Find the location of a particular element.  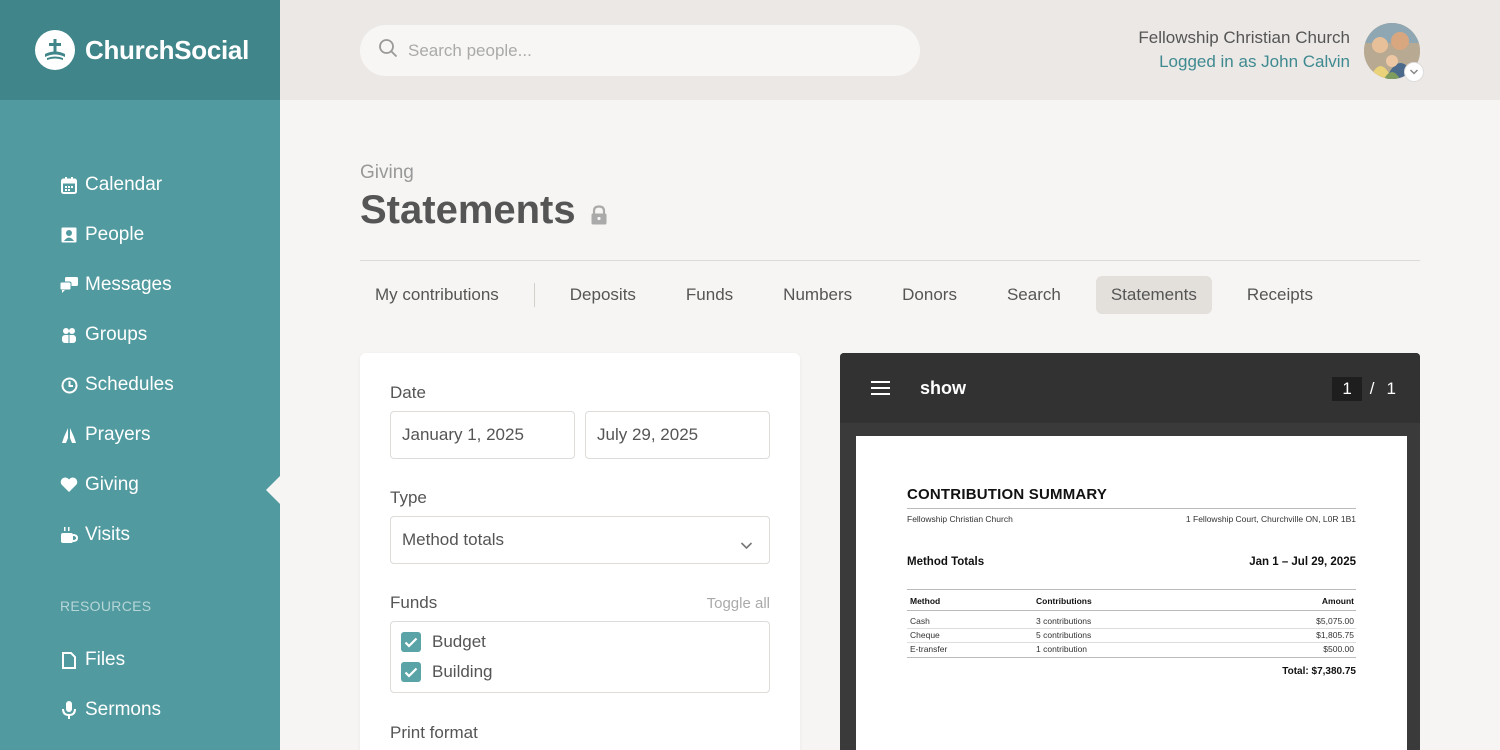

resources-nav: Files Sermons is located at coordinates (140, 685).